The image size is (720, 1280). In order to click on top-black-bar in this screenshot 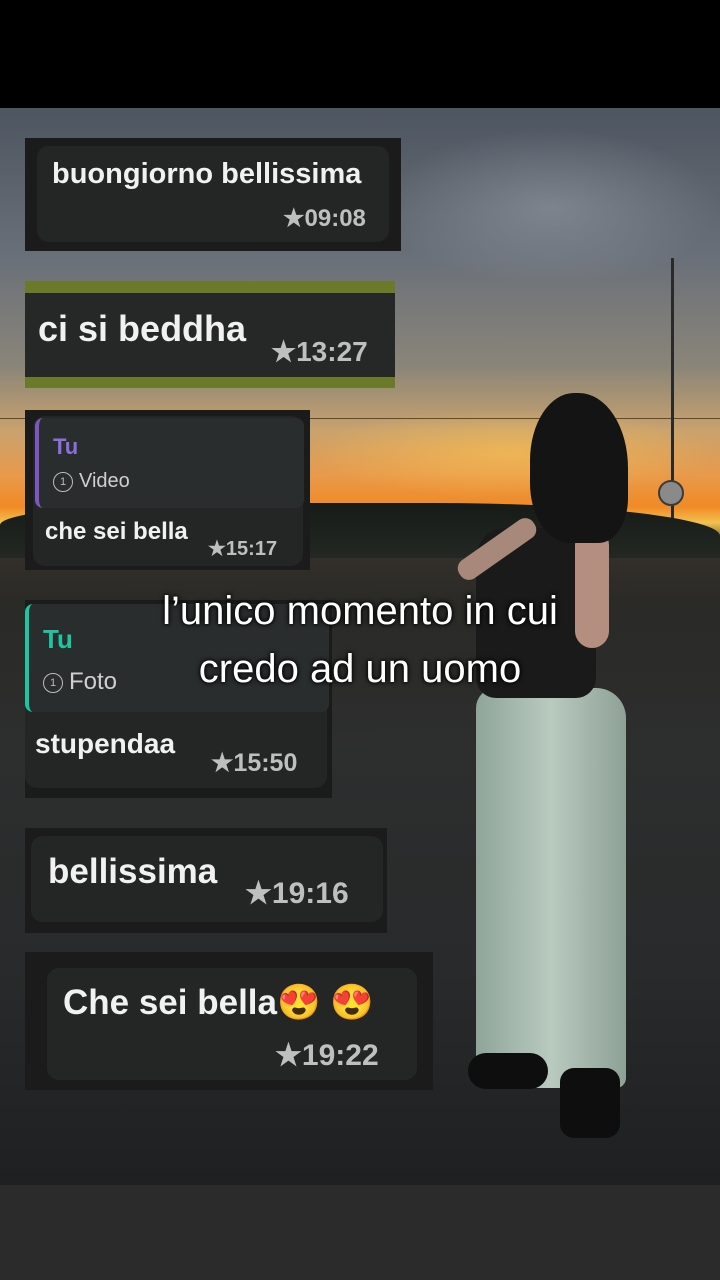, I will do `click(360, 54)`.